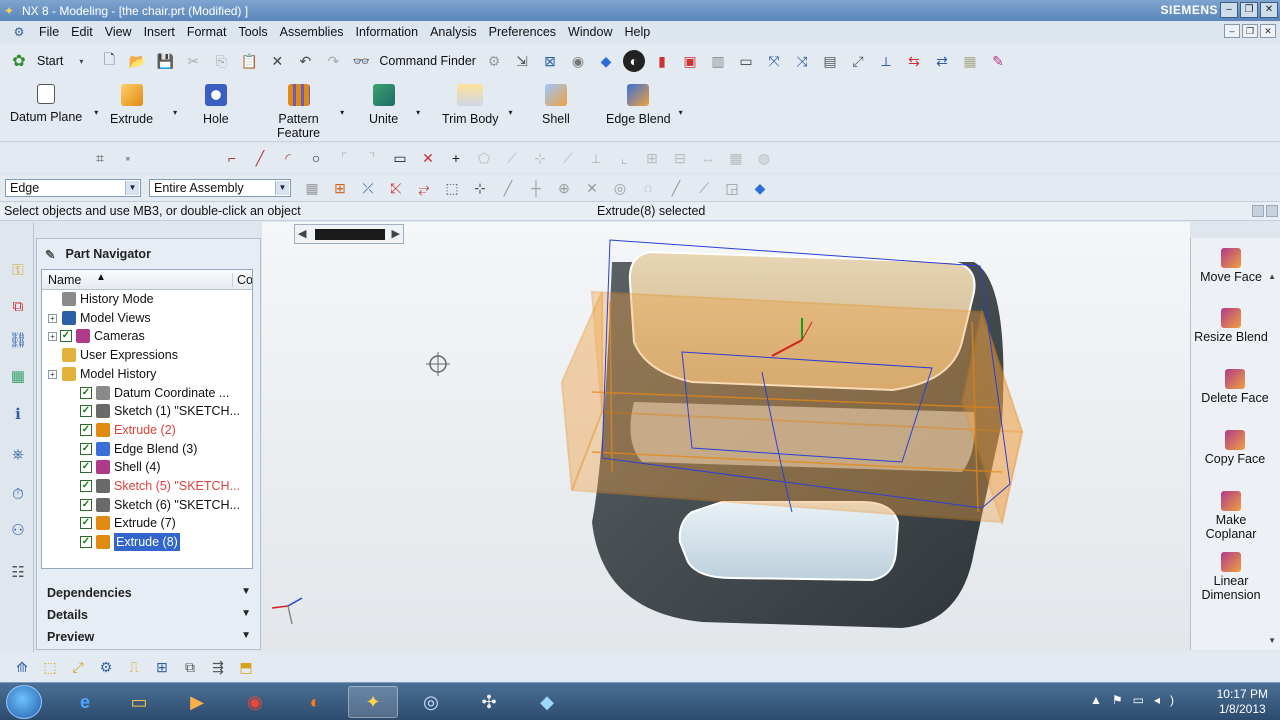 The image size is (1280, 720). What do you see at coordinates (147, 430) in the screenshot?
I see `tree-row: ✓ Extrude (2)` at bounding box center [147, 430].